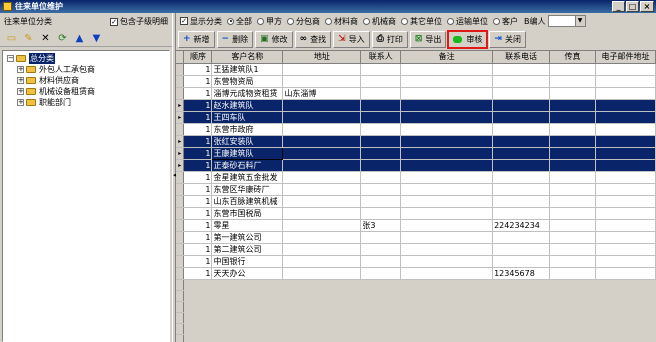  What do you see at coordinates (381, 225) in the screenshot?
I see `cell-contact: 张3` at bounding box center [381, 225].